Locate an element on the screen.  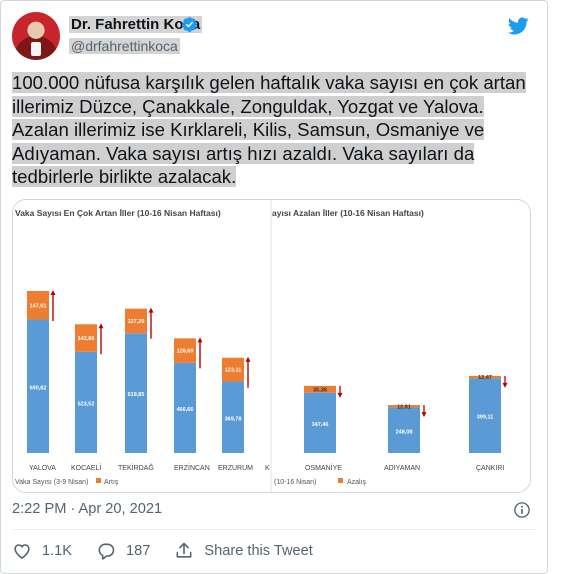
chart-category-label: TEKİRDAĞ is located at coordinates (136, 467).